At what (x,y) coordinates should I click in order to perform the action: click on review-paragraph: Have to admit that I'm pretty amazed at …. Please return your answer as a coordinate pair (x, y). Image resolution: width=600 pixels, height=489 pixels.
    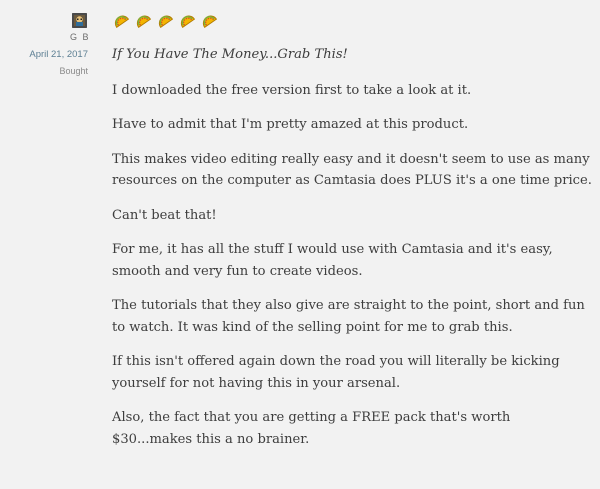
    Looking at the image, I should click on (290, 124).